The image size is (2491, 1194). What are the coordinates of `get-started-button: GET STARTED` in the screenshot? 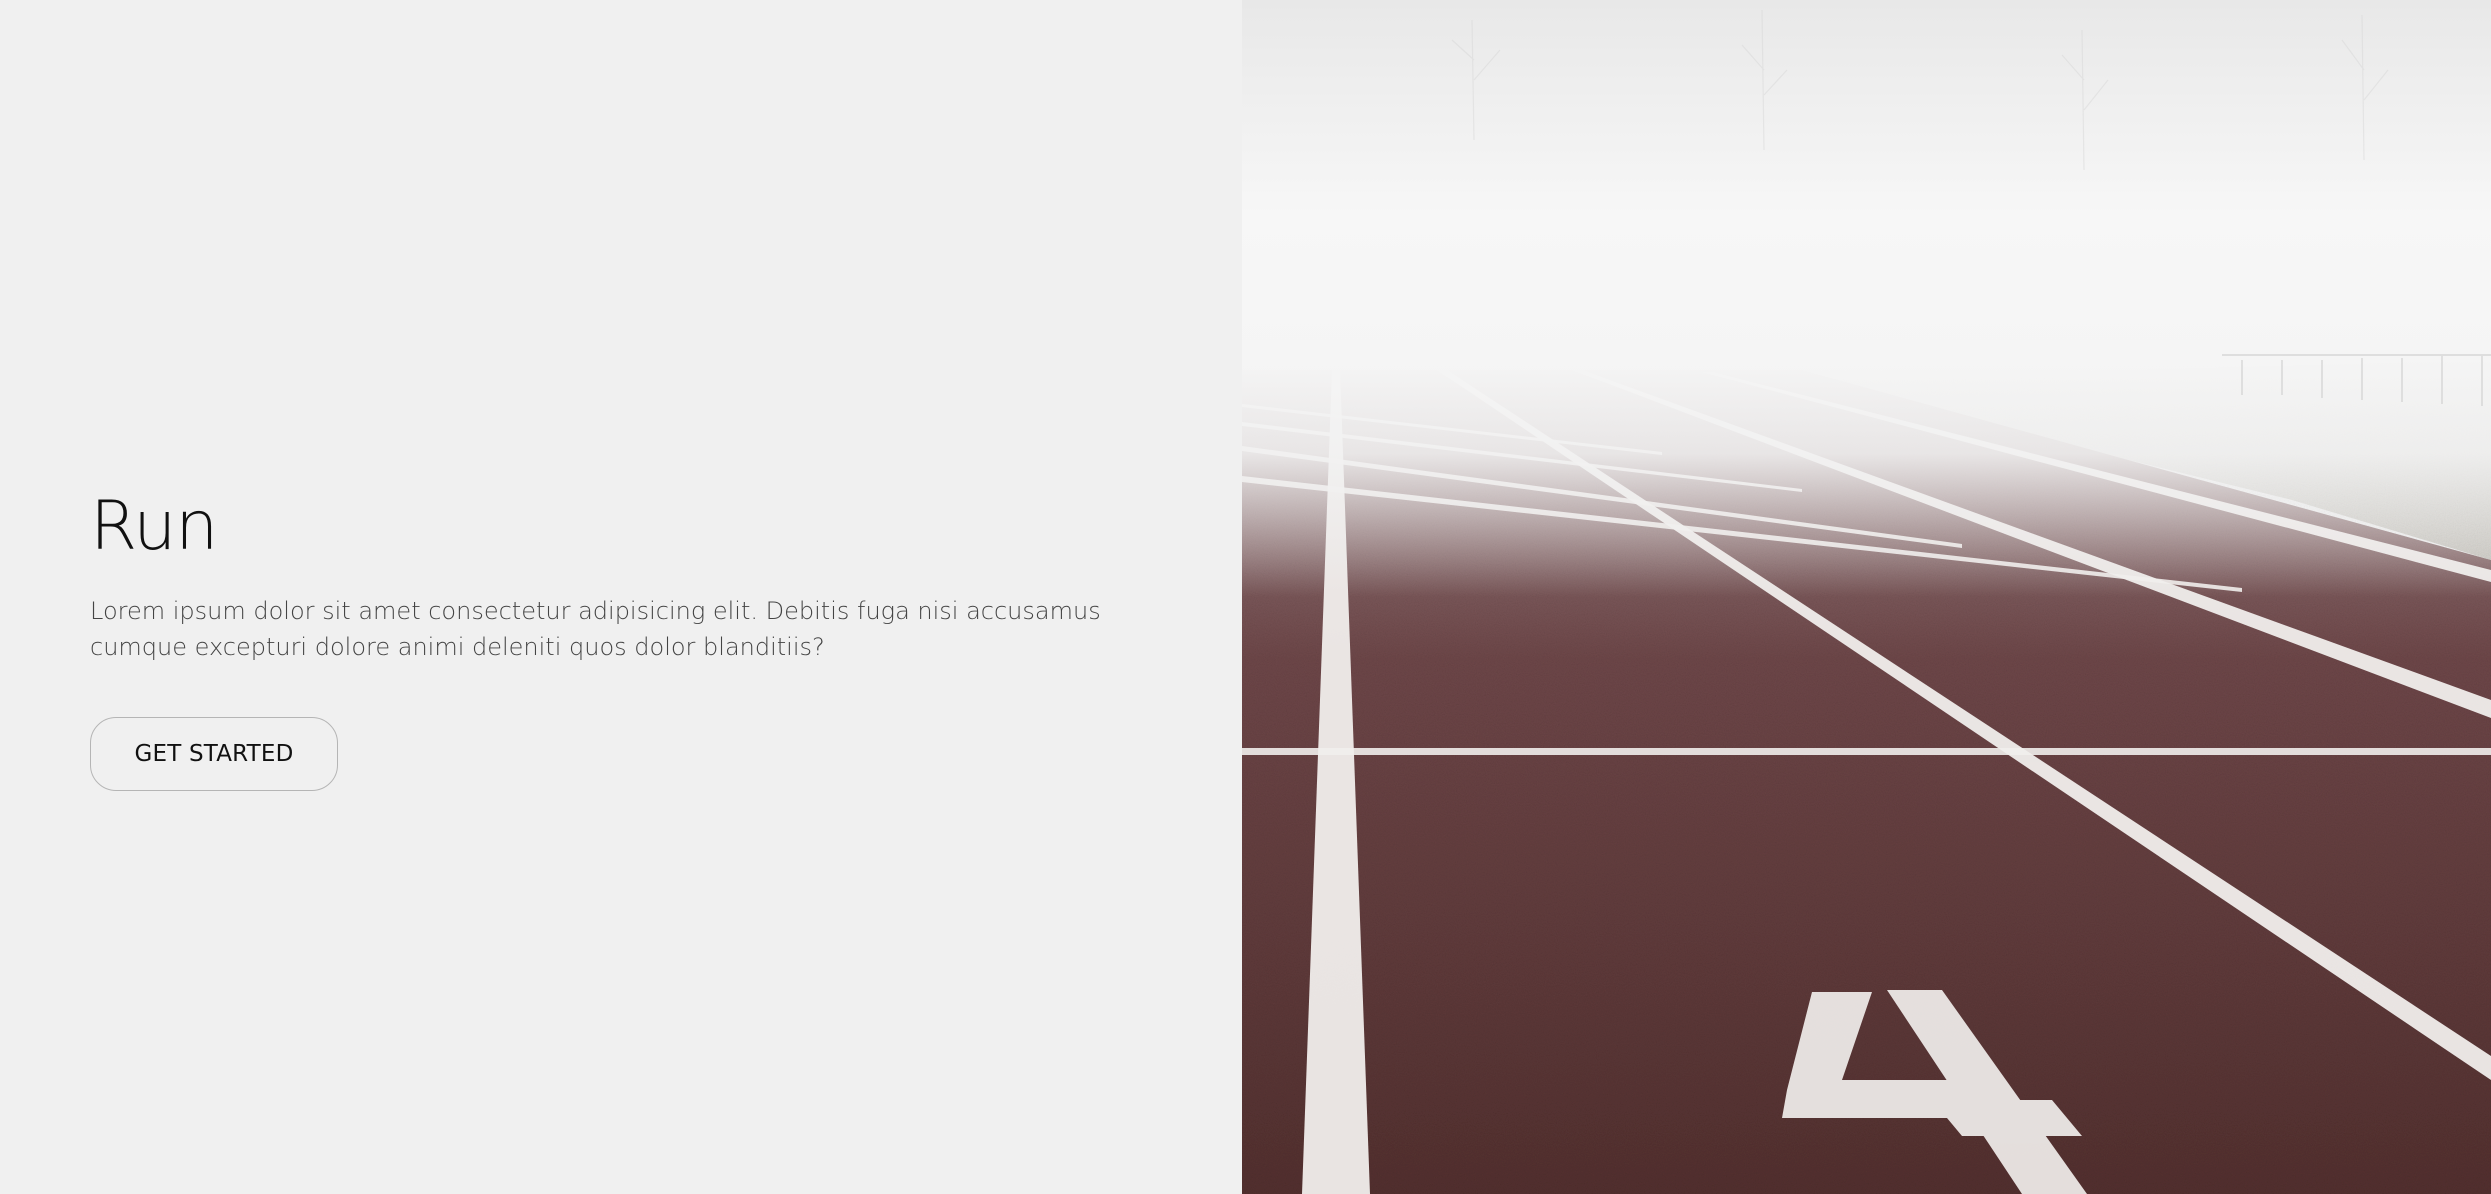 It's located at (214, 753).